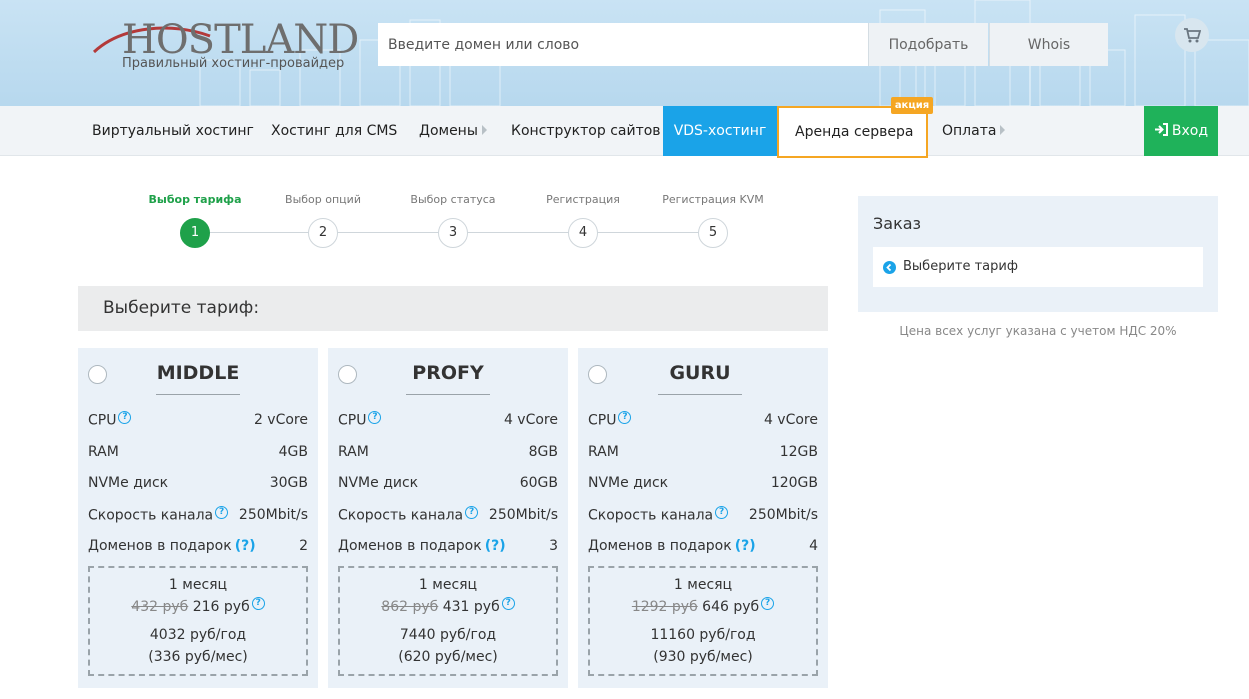 The image size is (1249, 699). I want to click on nav-label: Виртуальный хостинг, so click(173, 131).